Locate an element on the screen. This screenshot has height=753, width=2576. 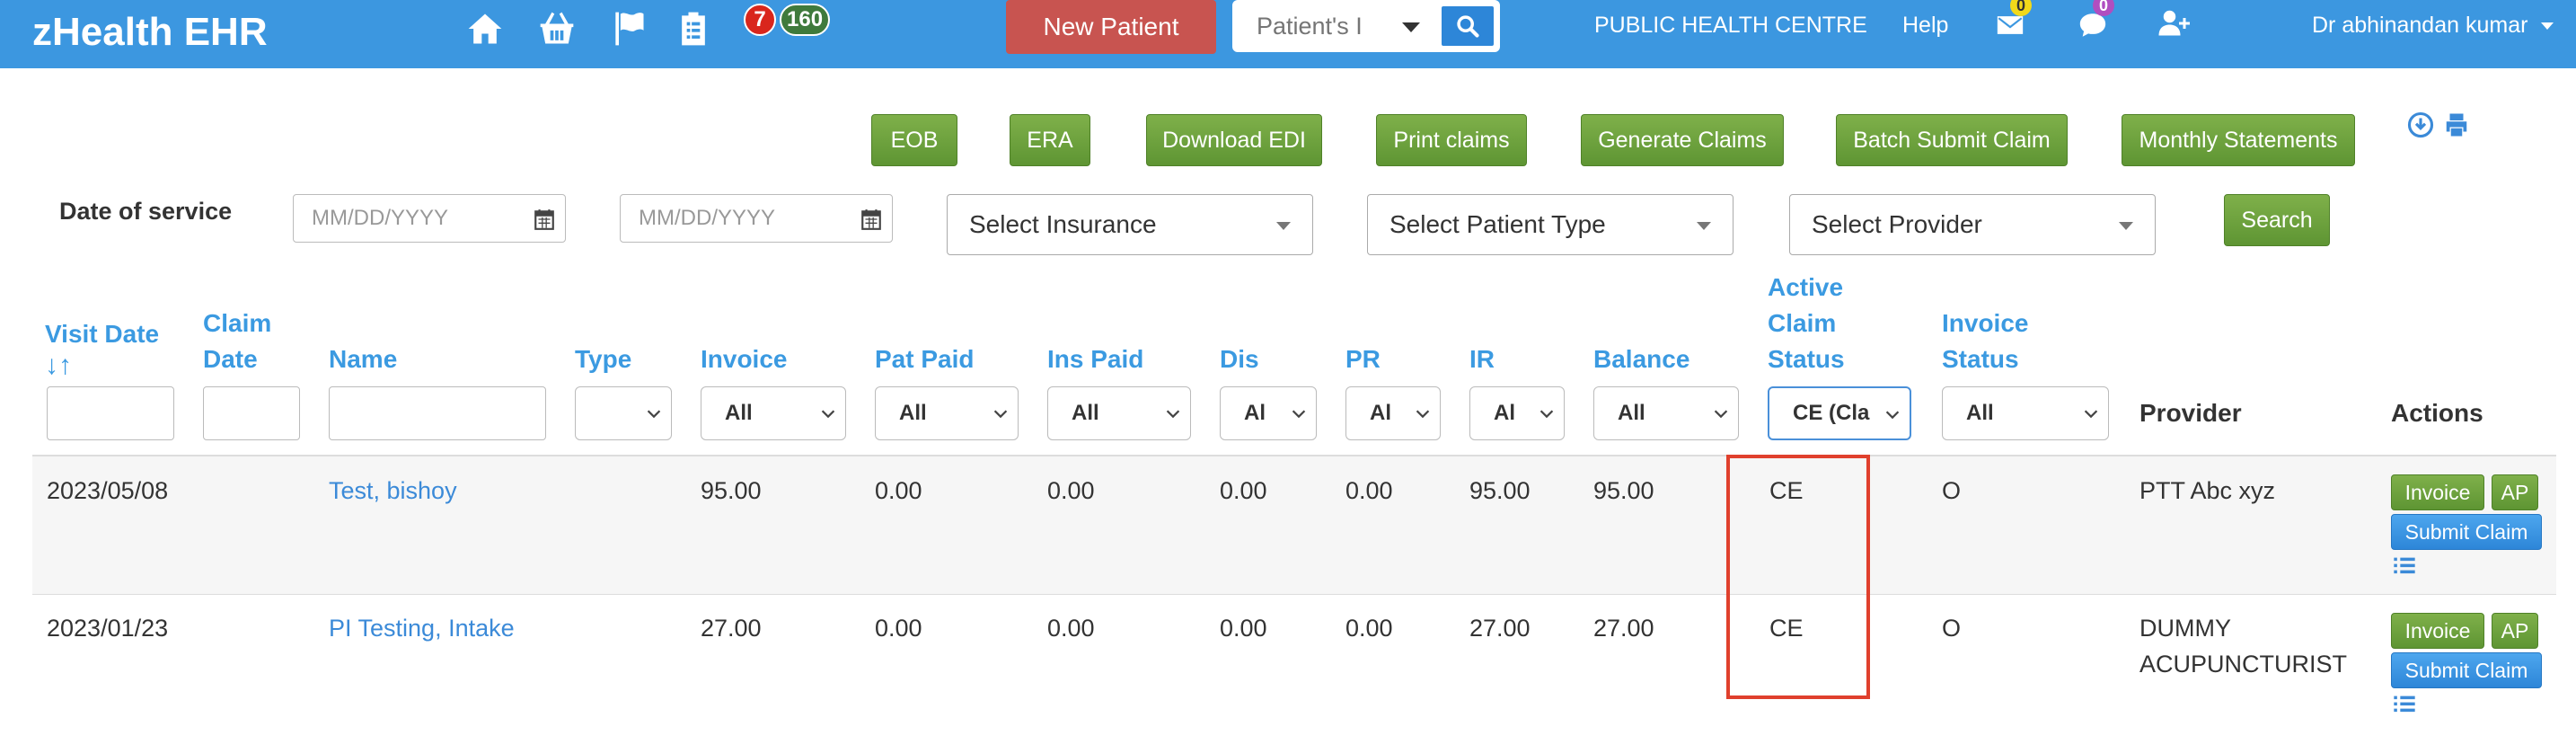
patient-search is located at coordinates (1366, 26).